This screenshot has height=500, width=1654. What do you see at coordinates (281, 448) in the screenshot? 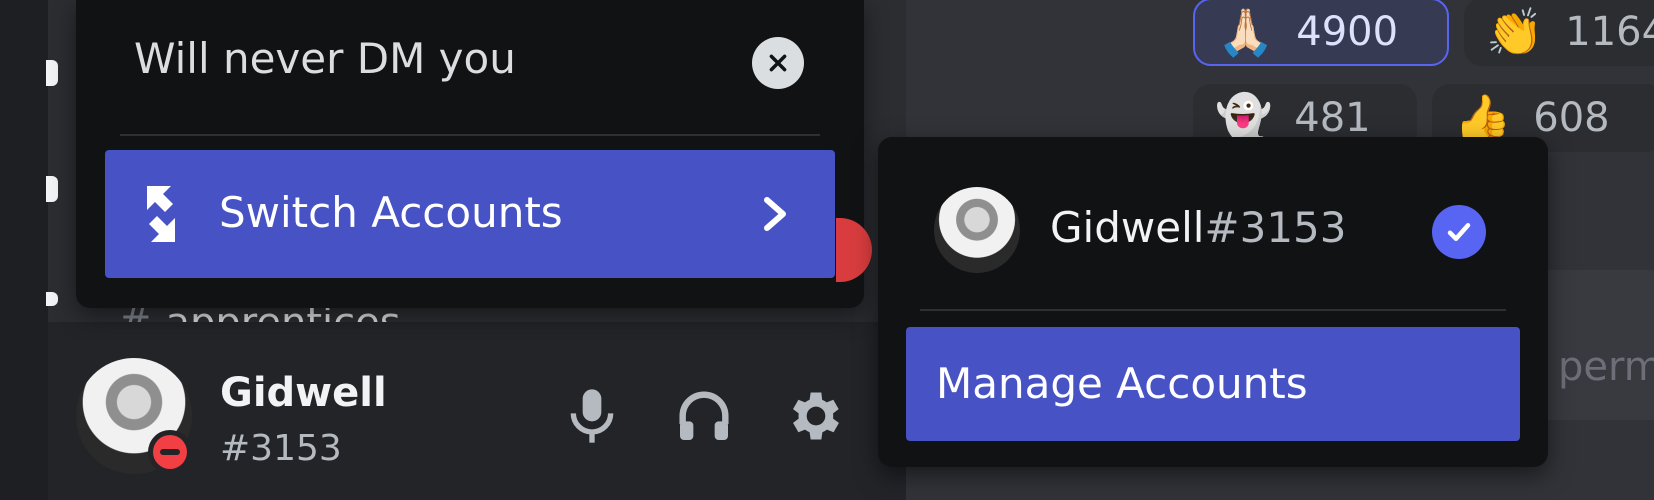
I see `user-discriminator: #3153` at bounding box center [281, 448].